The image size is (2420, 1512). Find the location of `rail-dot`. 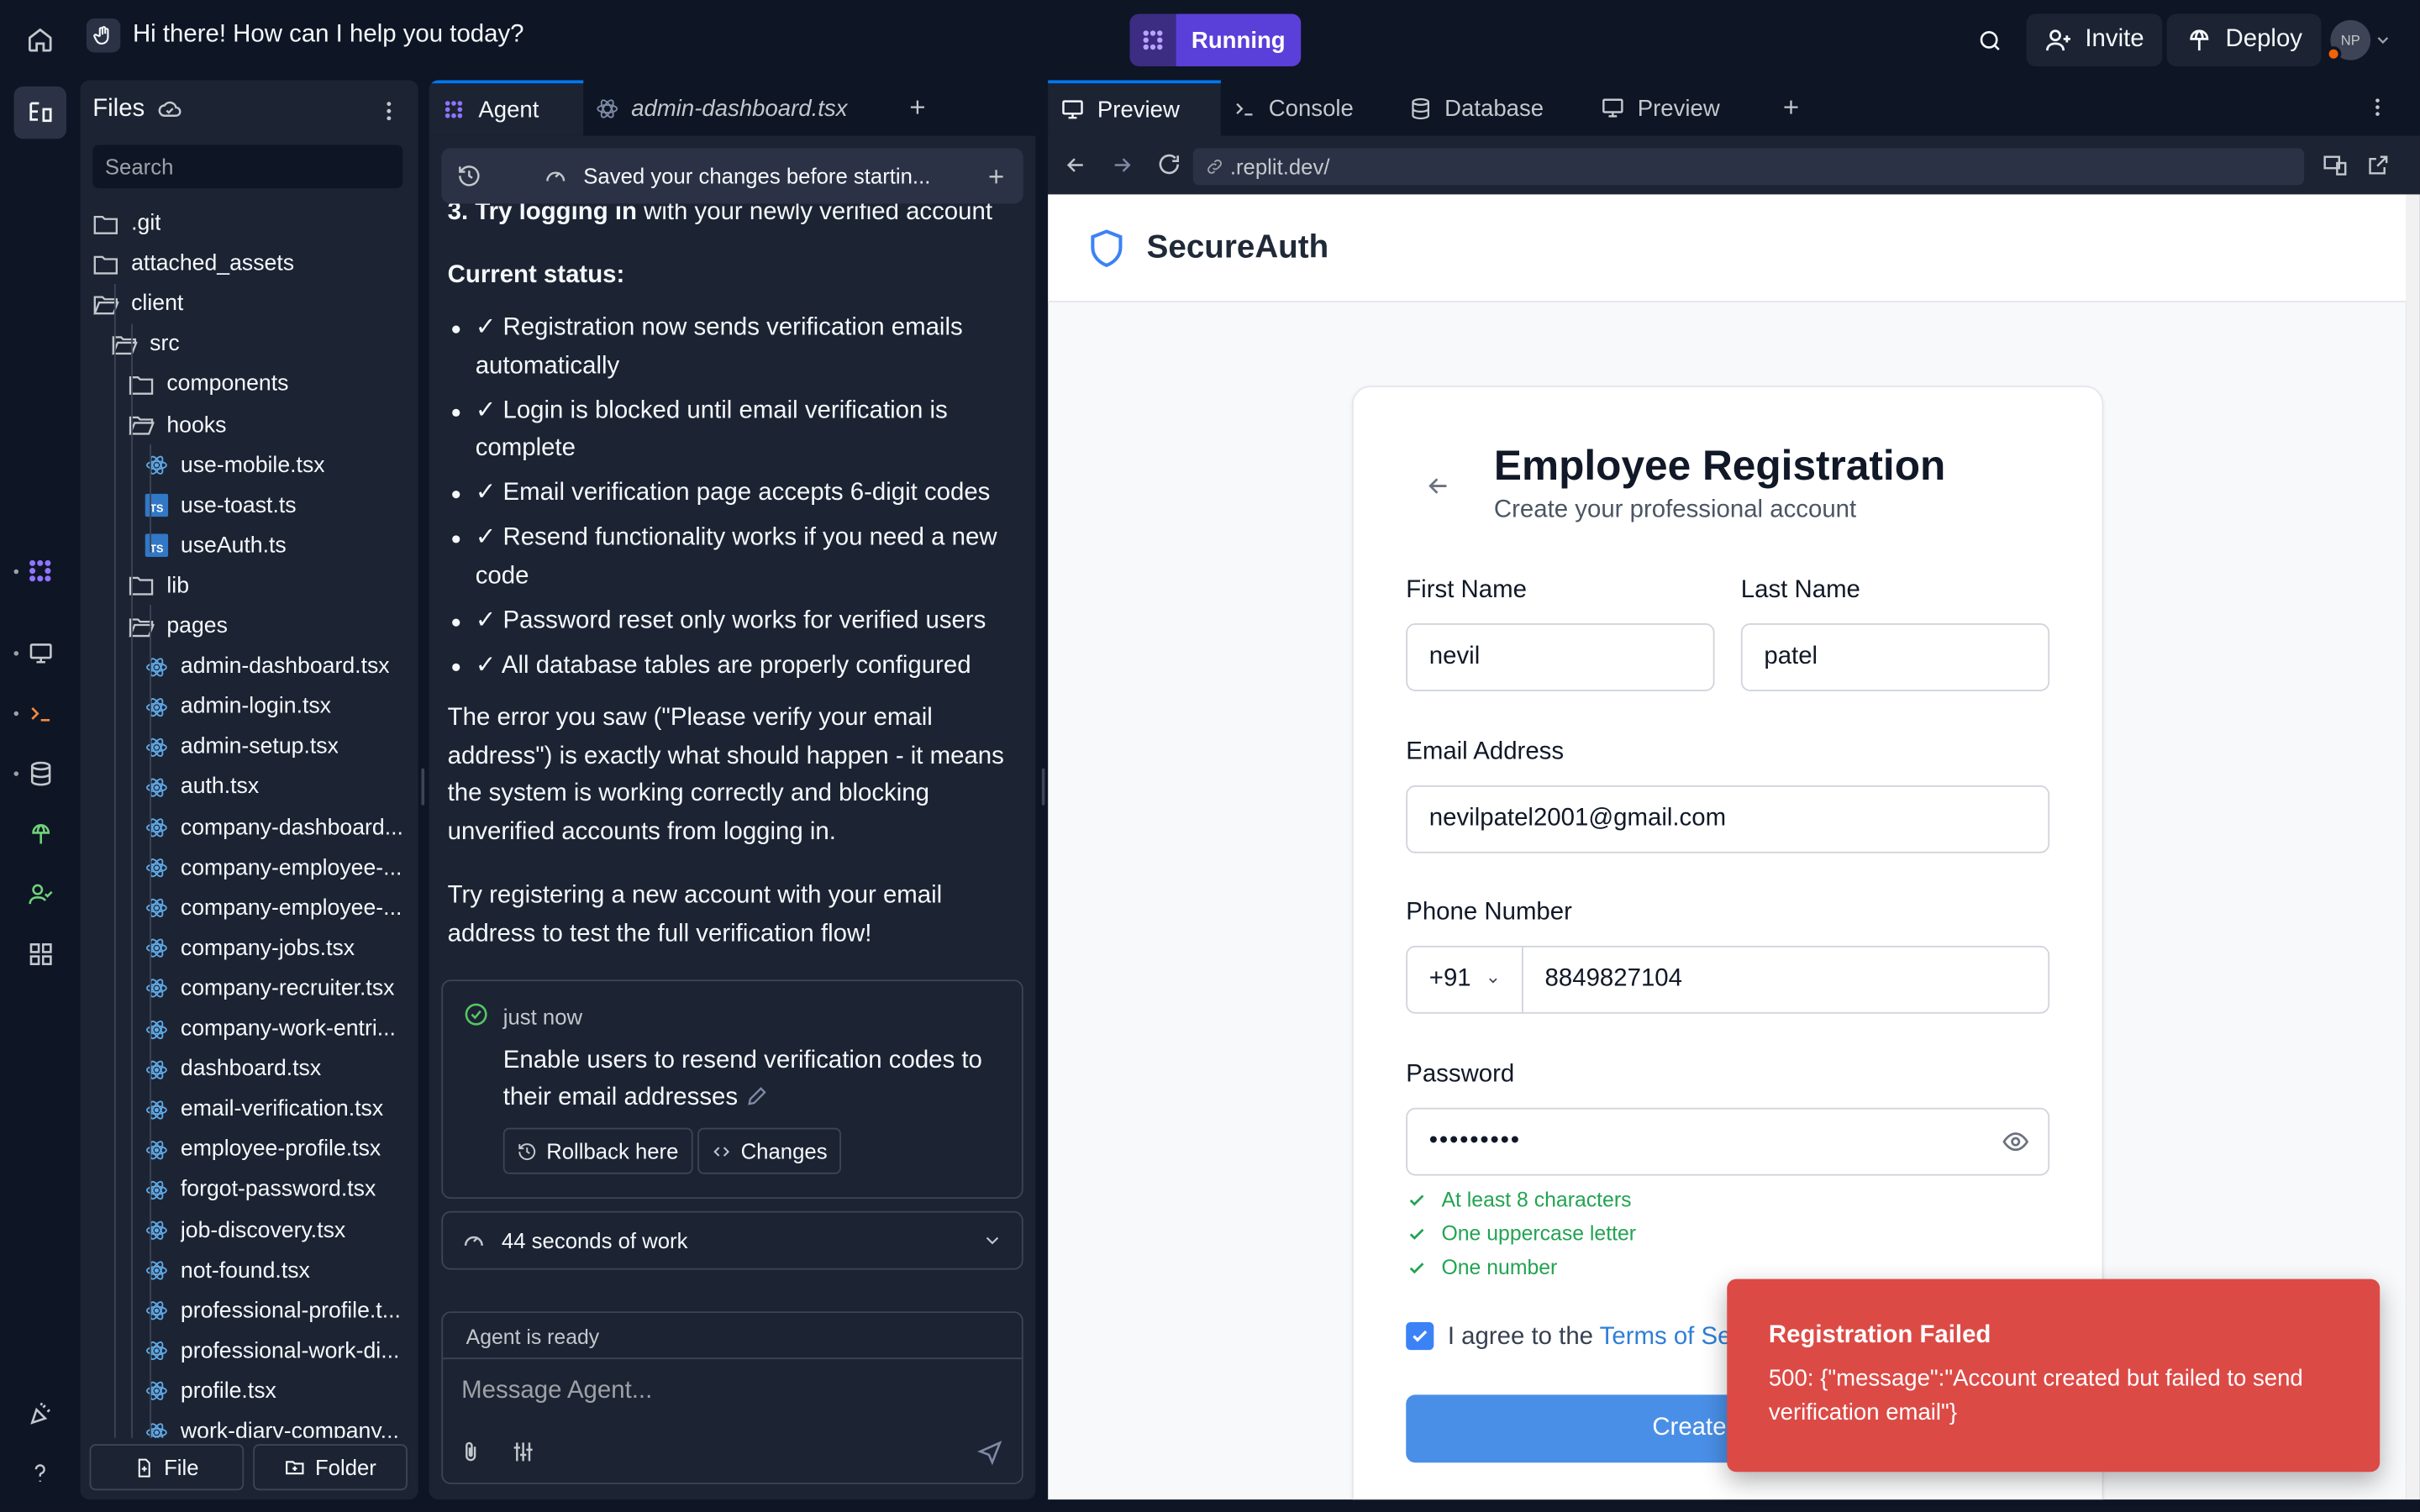

rail-dot is located at coordinates (16, 714).